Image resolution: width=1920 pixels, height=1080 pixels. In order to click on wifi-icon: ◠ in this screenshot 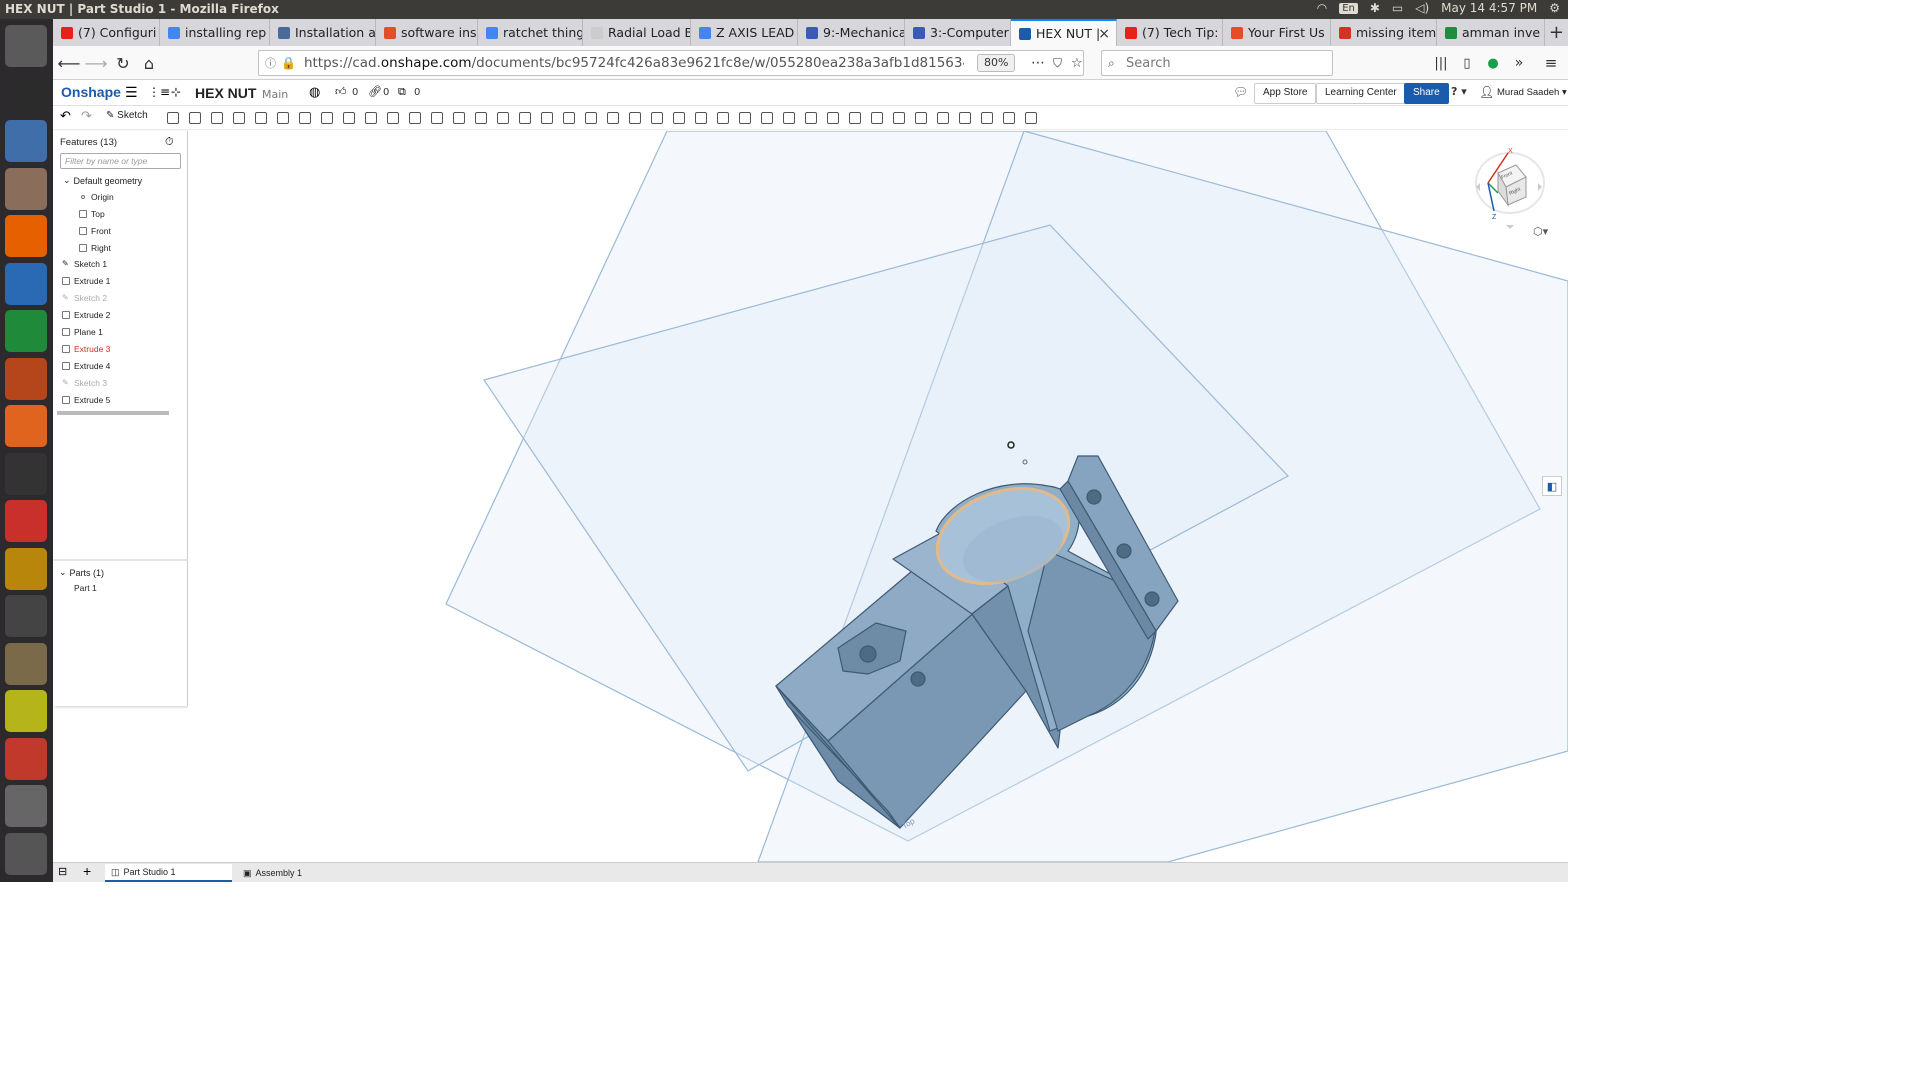, I will do `click(1322, 8)`.